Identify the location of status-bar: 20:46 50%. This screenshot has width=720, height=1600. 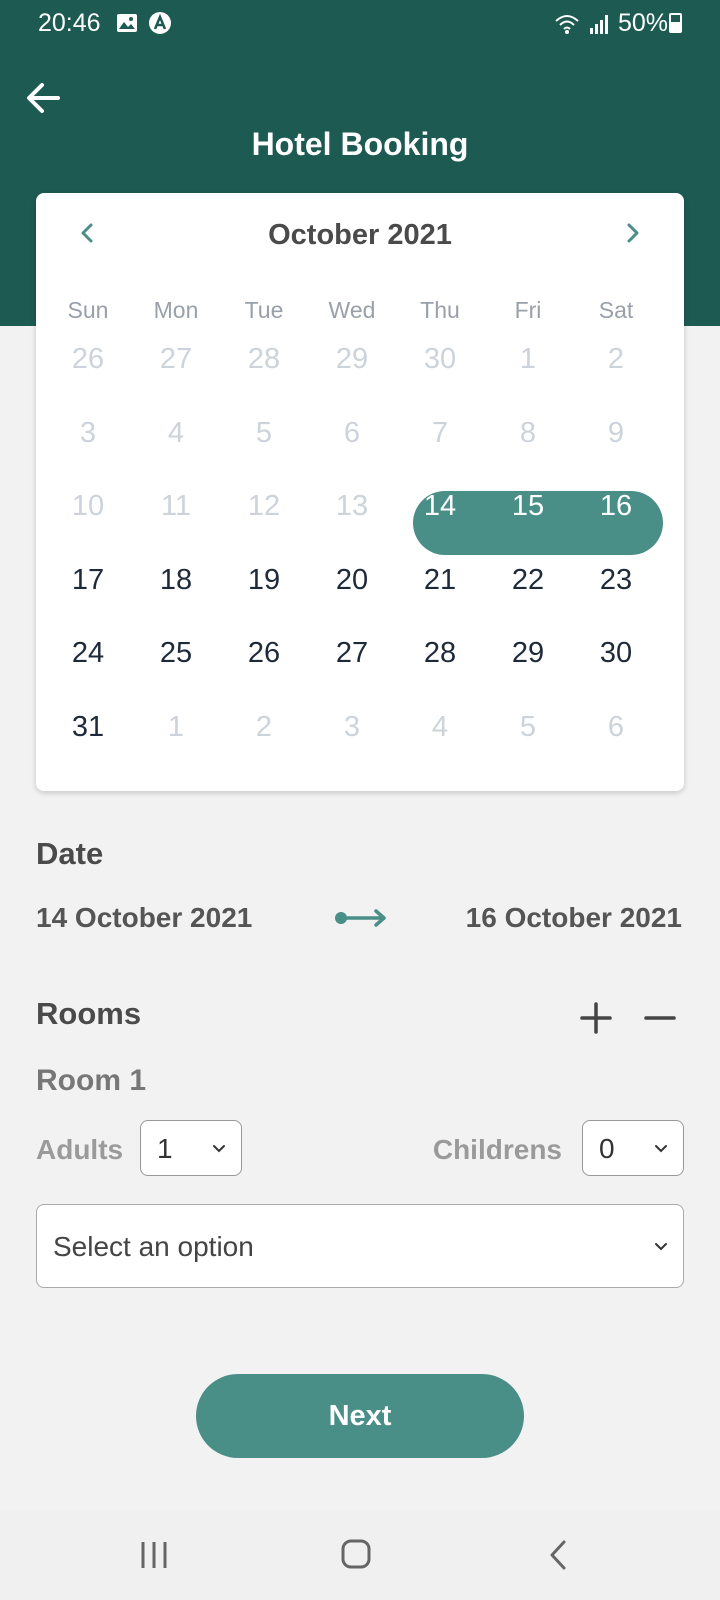
(360, 23).